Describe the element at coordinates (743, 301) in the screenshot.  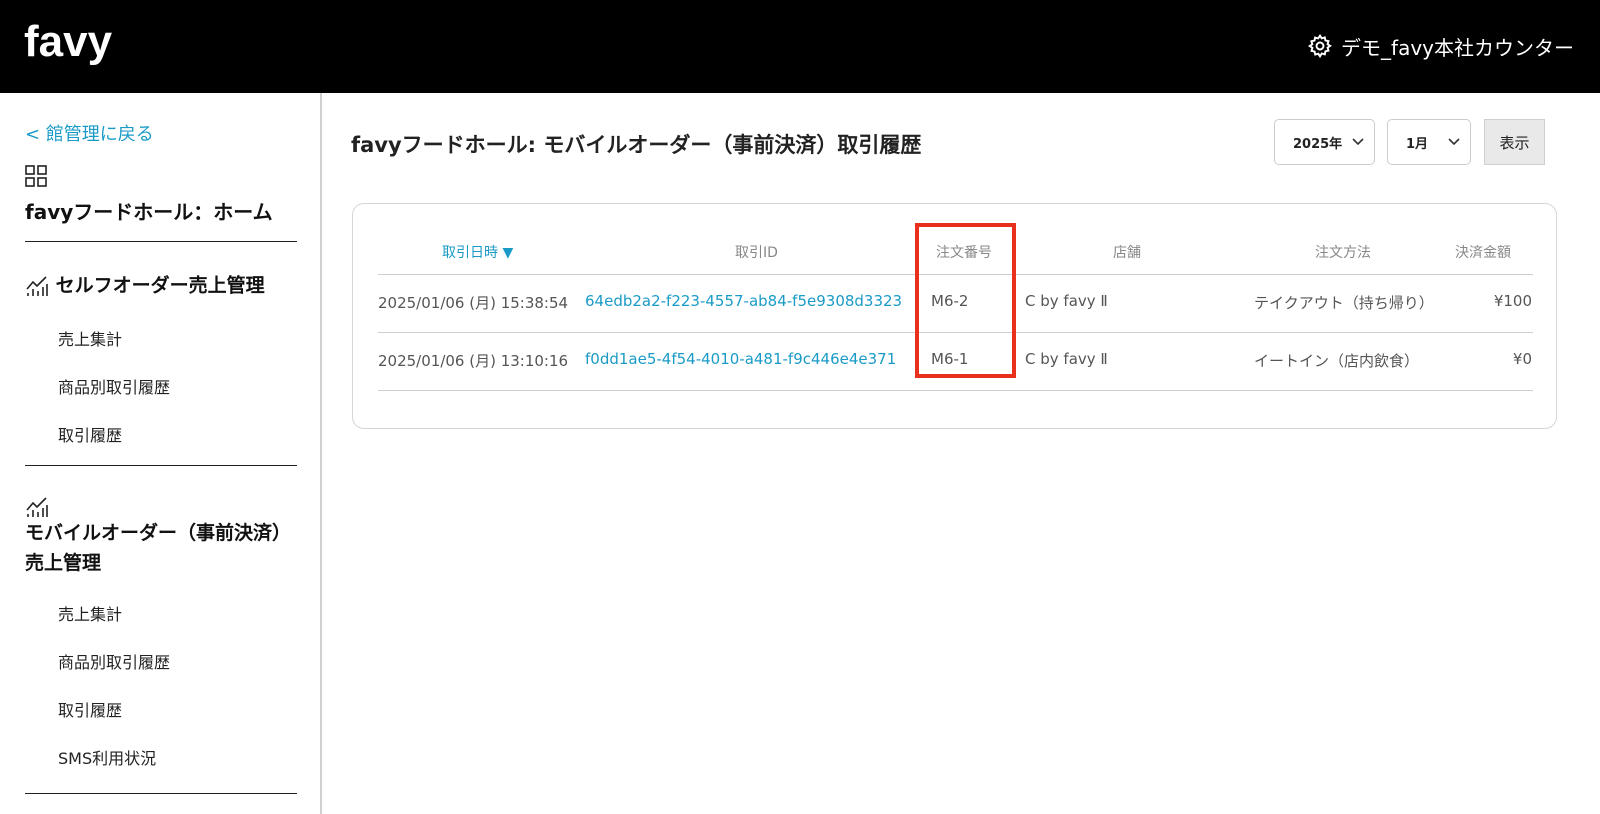
I see `cell-transaction-id: 64edb2a2-f223-4557-ab84-f5e9308d3323` at that location.